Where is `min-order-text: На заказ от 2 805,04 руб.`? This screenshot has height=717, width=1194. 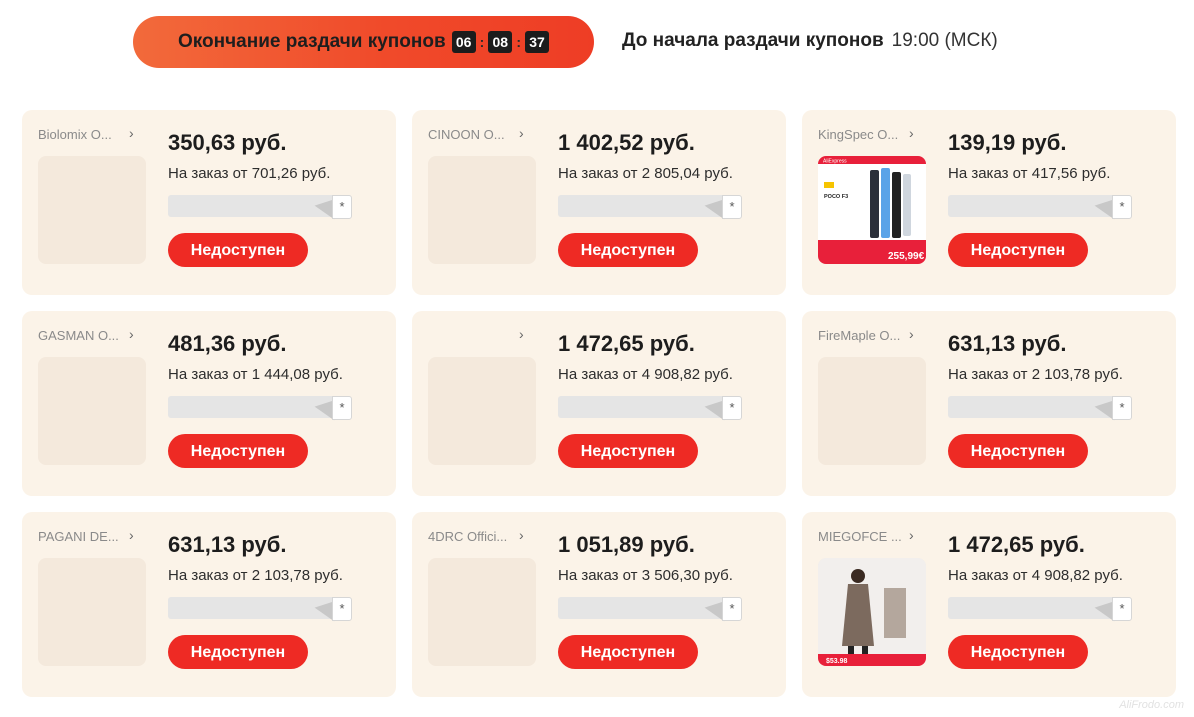 min-order-text: На заказ от 2 805,04 руб. is located at coordinates (645, 173).